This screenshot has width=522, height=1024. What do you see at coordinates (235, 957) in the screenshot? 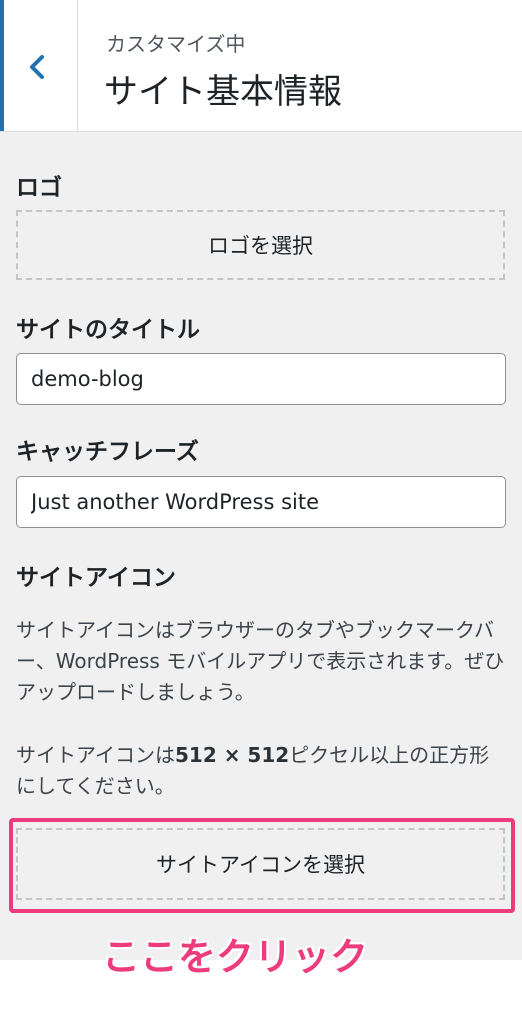
I see `click-here-annotation: ここをクリック` at bounding box center [235, 957].